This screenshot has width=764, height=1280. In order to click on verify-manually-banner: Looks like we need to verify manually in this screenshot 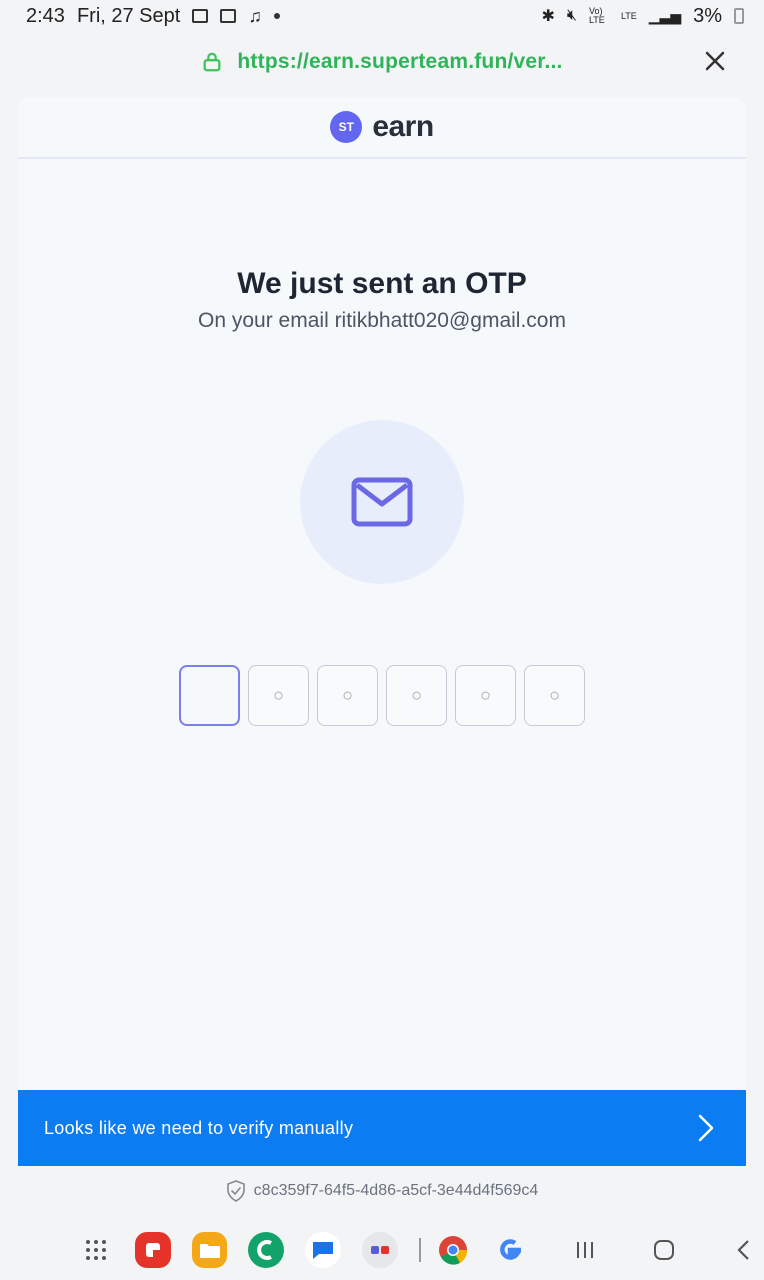, I will do `click(382, 1128)`.